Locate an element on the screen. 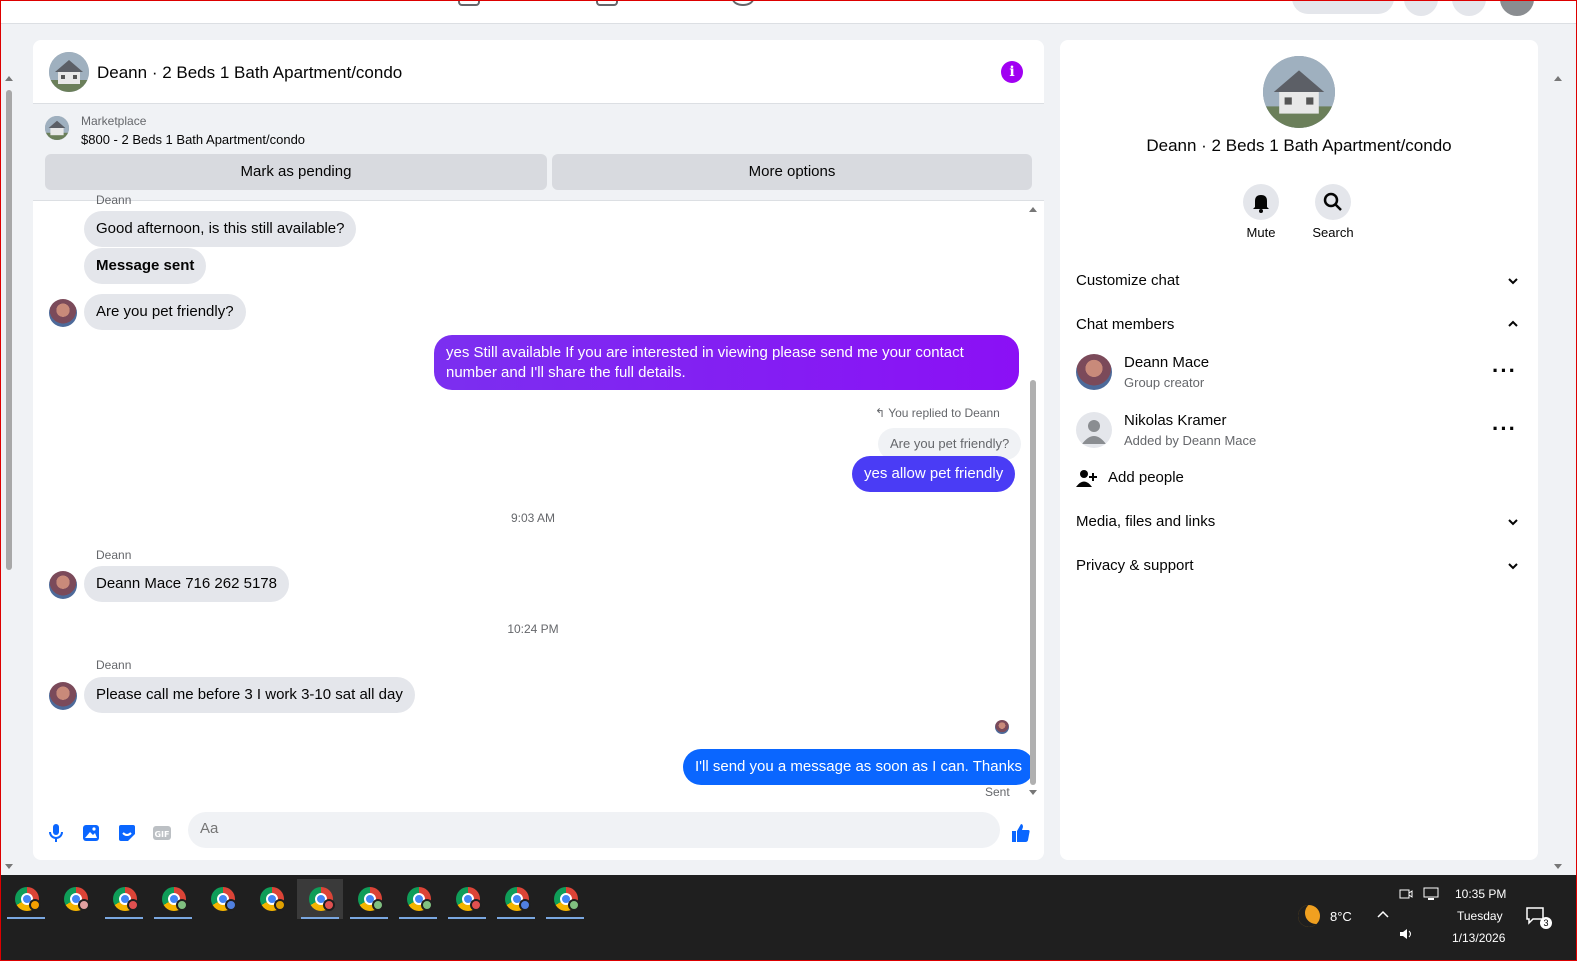 This screenshot has height=961, width=1577. clock-time: 10:35 PM is located at coordinates (1480, 894).